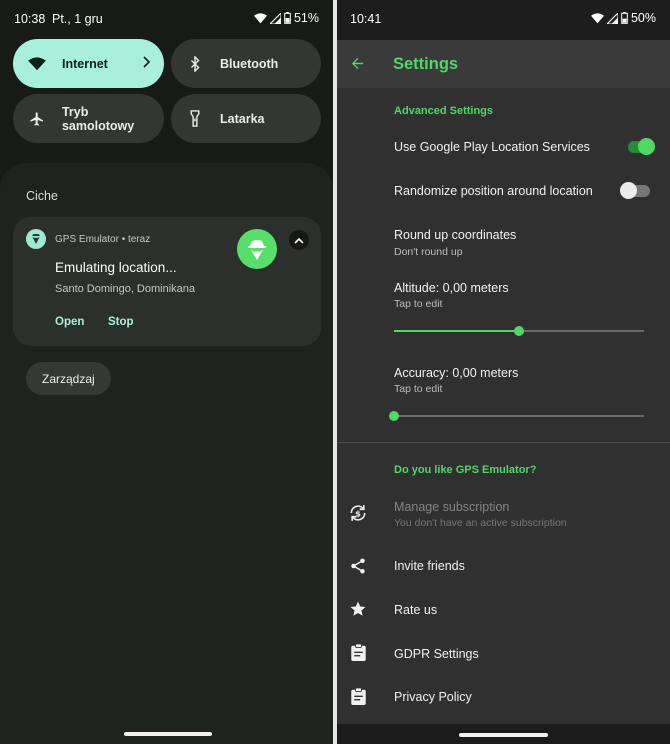  Describe the element at coordinates (257, 249) in the screenshot. I see `spy-agent-icon` at that location.